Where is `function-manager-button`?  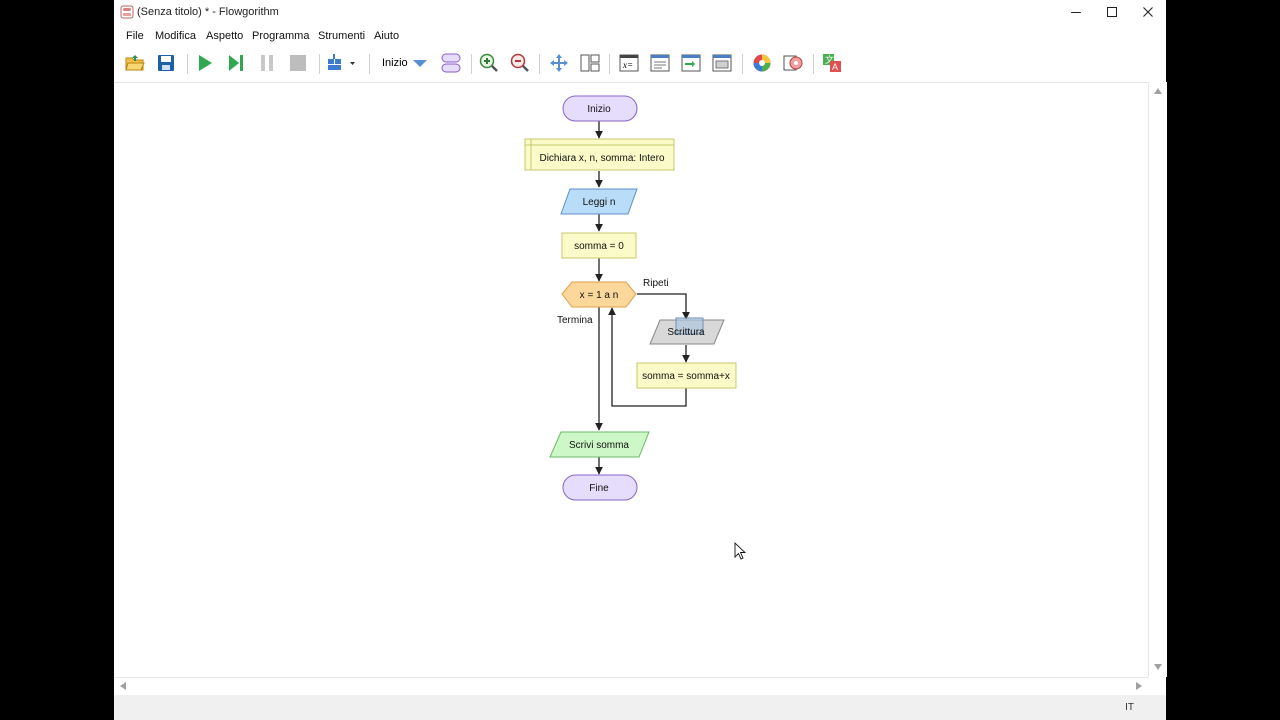 function-manager-button is located at coordinates (451, 63).